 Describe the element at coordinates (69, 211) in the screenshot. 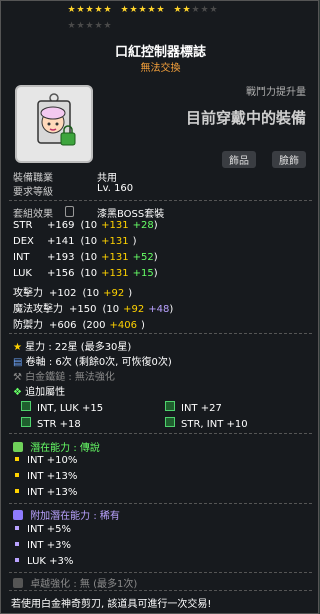

I see `set-lock-icon` at that location.